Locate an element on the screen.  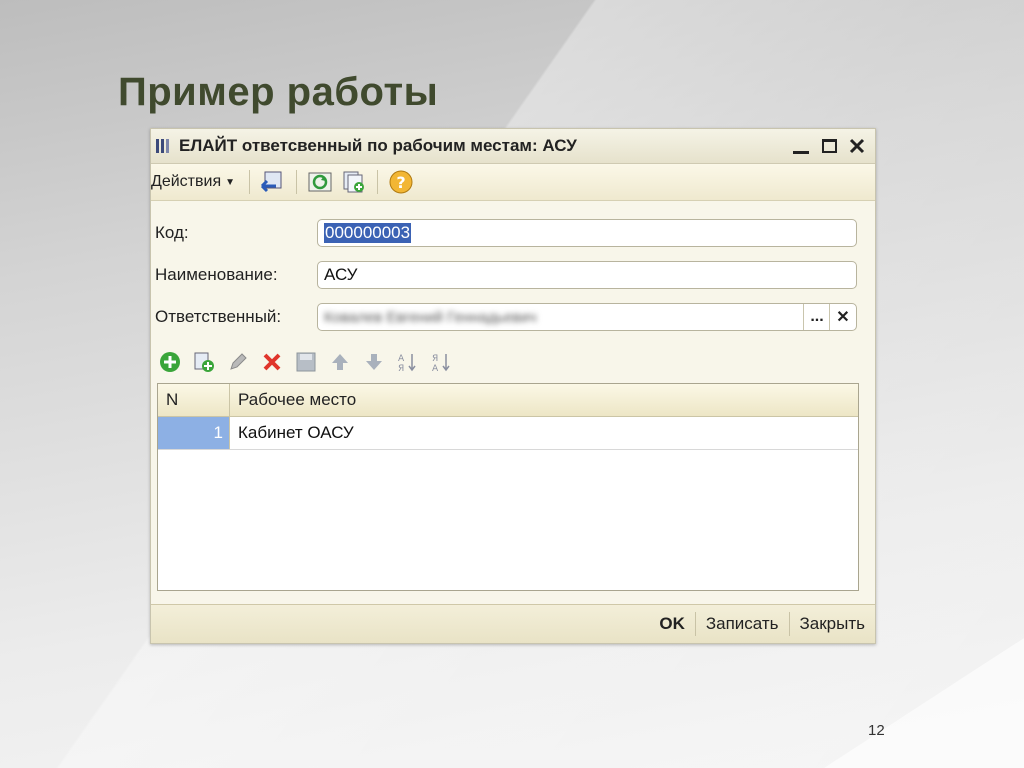
delete-row-button is located at coordinates (272, 362).